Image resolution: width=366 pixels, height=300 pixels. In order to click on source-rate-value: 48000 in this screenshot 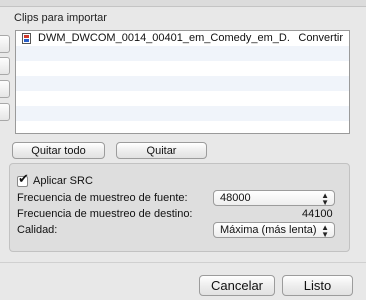, I will do `click(235, 198)`.